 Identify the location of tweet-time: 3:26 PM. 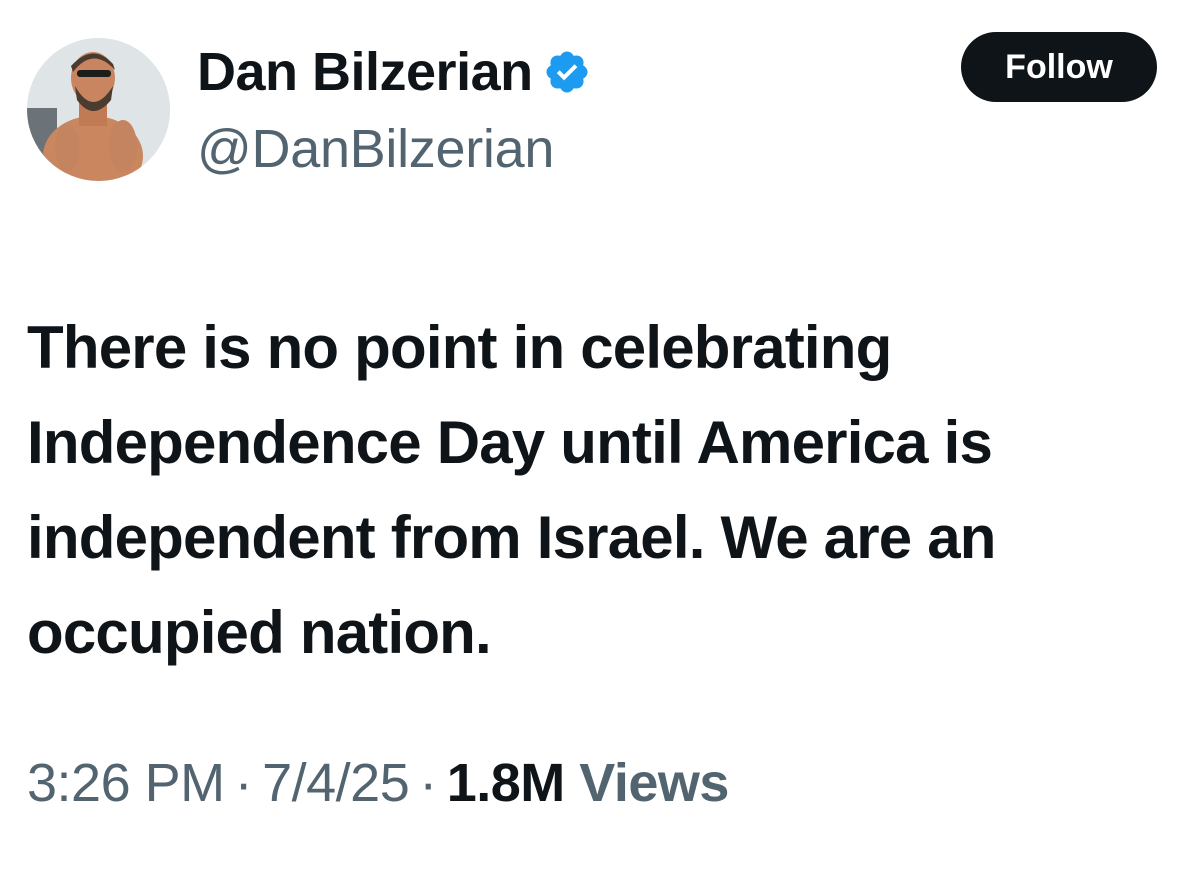
(126, 783).